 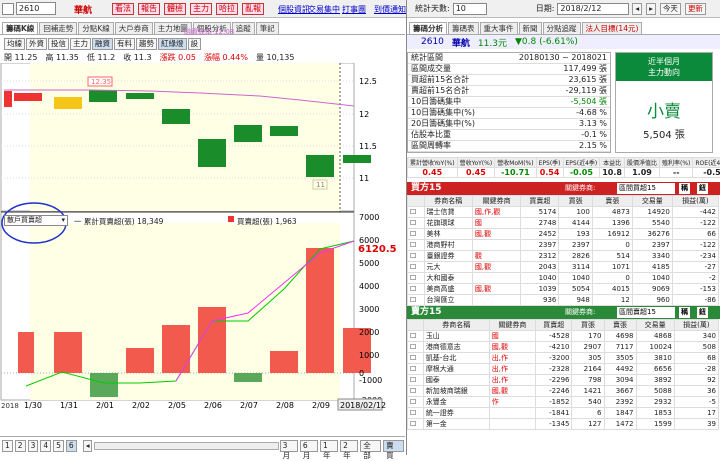 What do you see at coordinates (186, 446) in the screenshot?
I see `range-scrollbar` at bounding box center [186, 446].